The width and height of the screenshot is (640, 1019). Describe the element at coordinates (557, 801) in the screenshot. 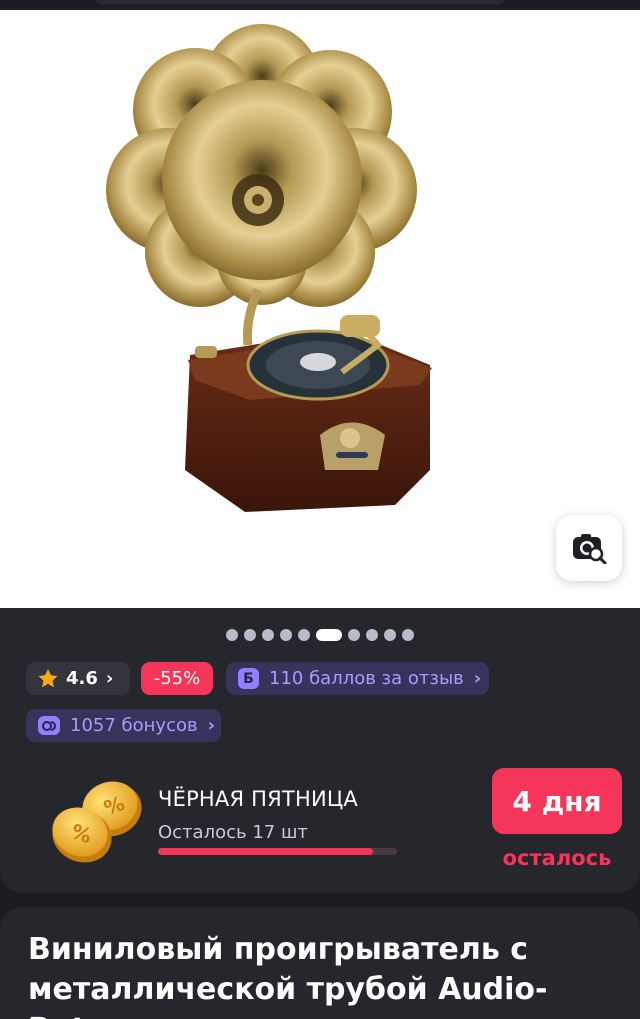

I see `days-left-badge: 4 дня` at that location.